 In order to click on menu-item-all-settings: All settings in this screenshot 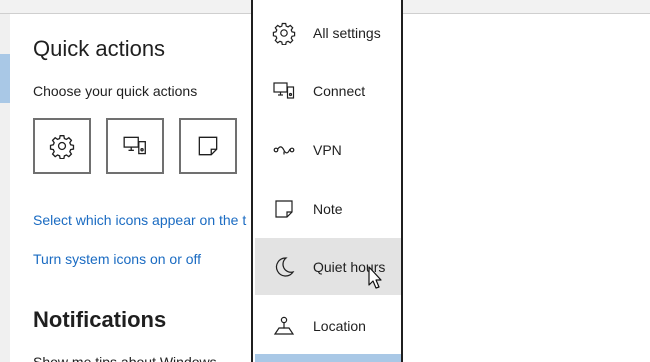, I will do `click(328, 32)`.